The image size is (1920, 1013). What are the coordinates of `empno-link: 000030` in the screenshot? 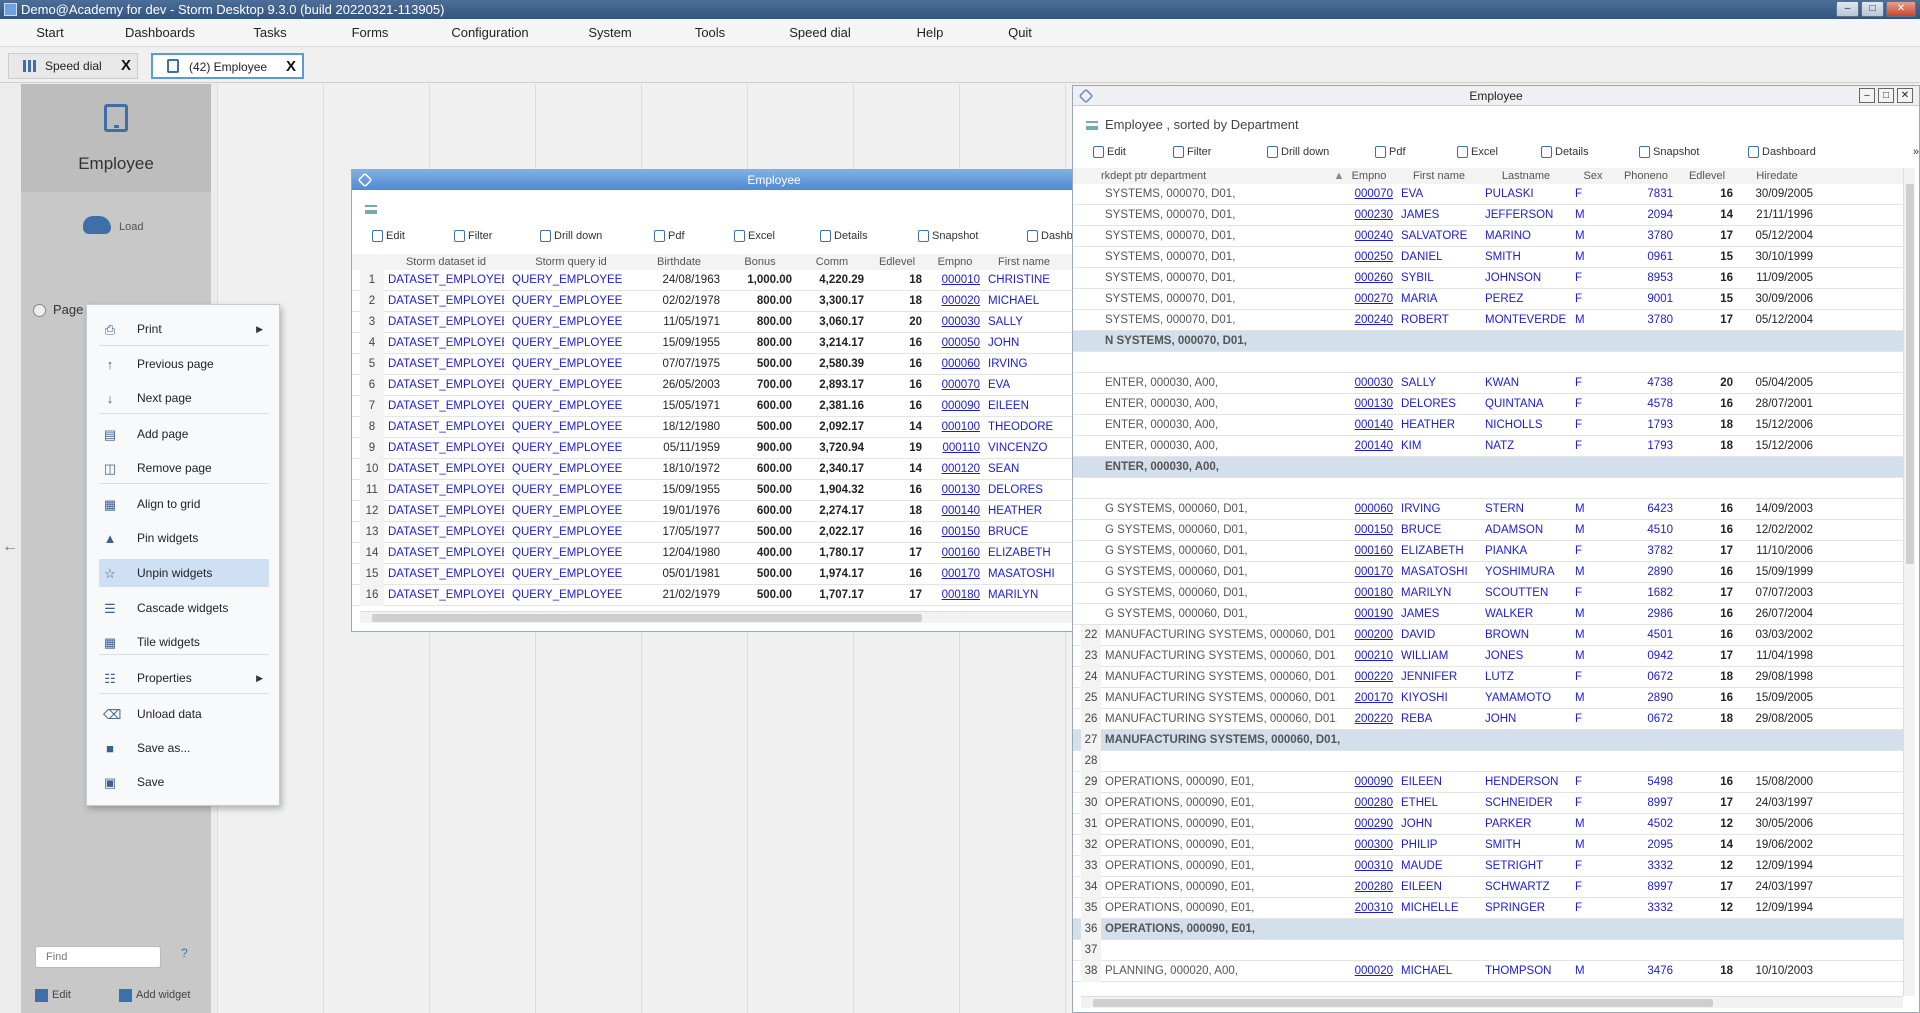 It's located at (1369, 383).